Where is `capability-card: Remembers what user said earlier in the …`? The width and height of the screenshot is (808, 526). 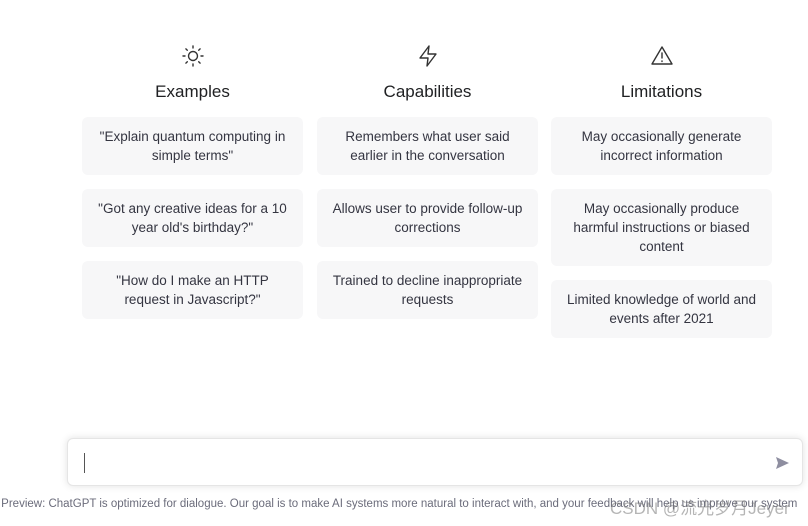 capability-card: Remembers what user said earlier in the … is located at coordinates (427, 146).